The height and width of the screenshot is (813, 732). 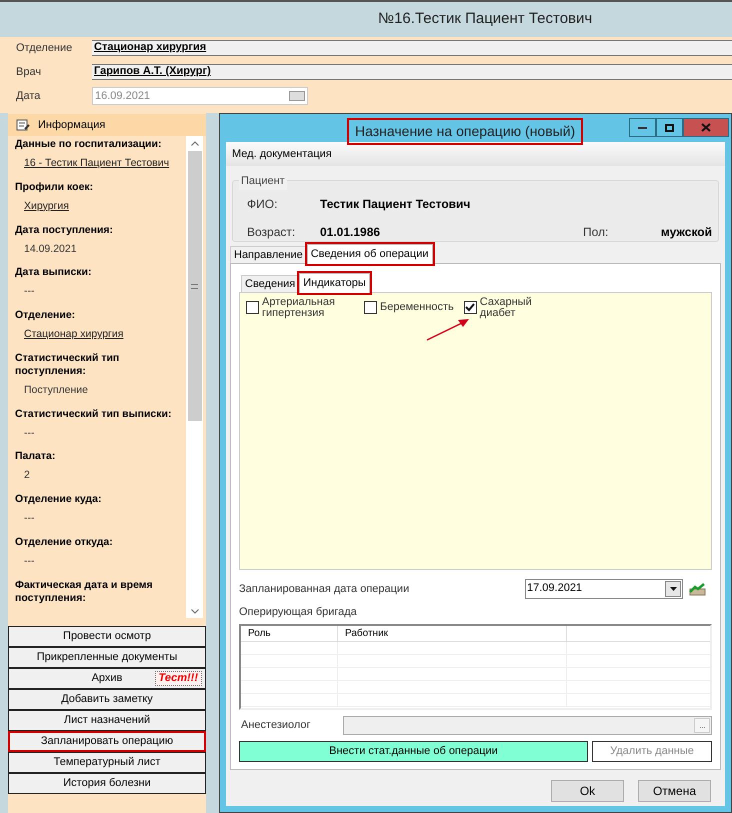 I want to click on field-label: Врач, so click(x=29, y=72).